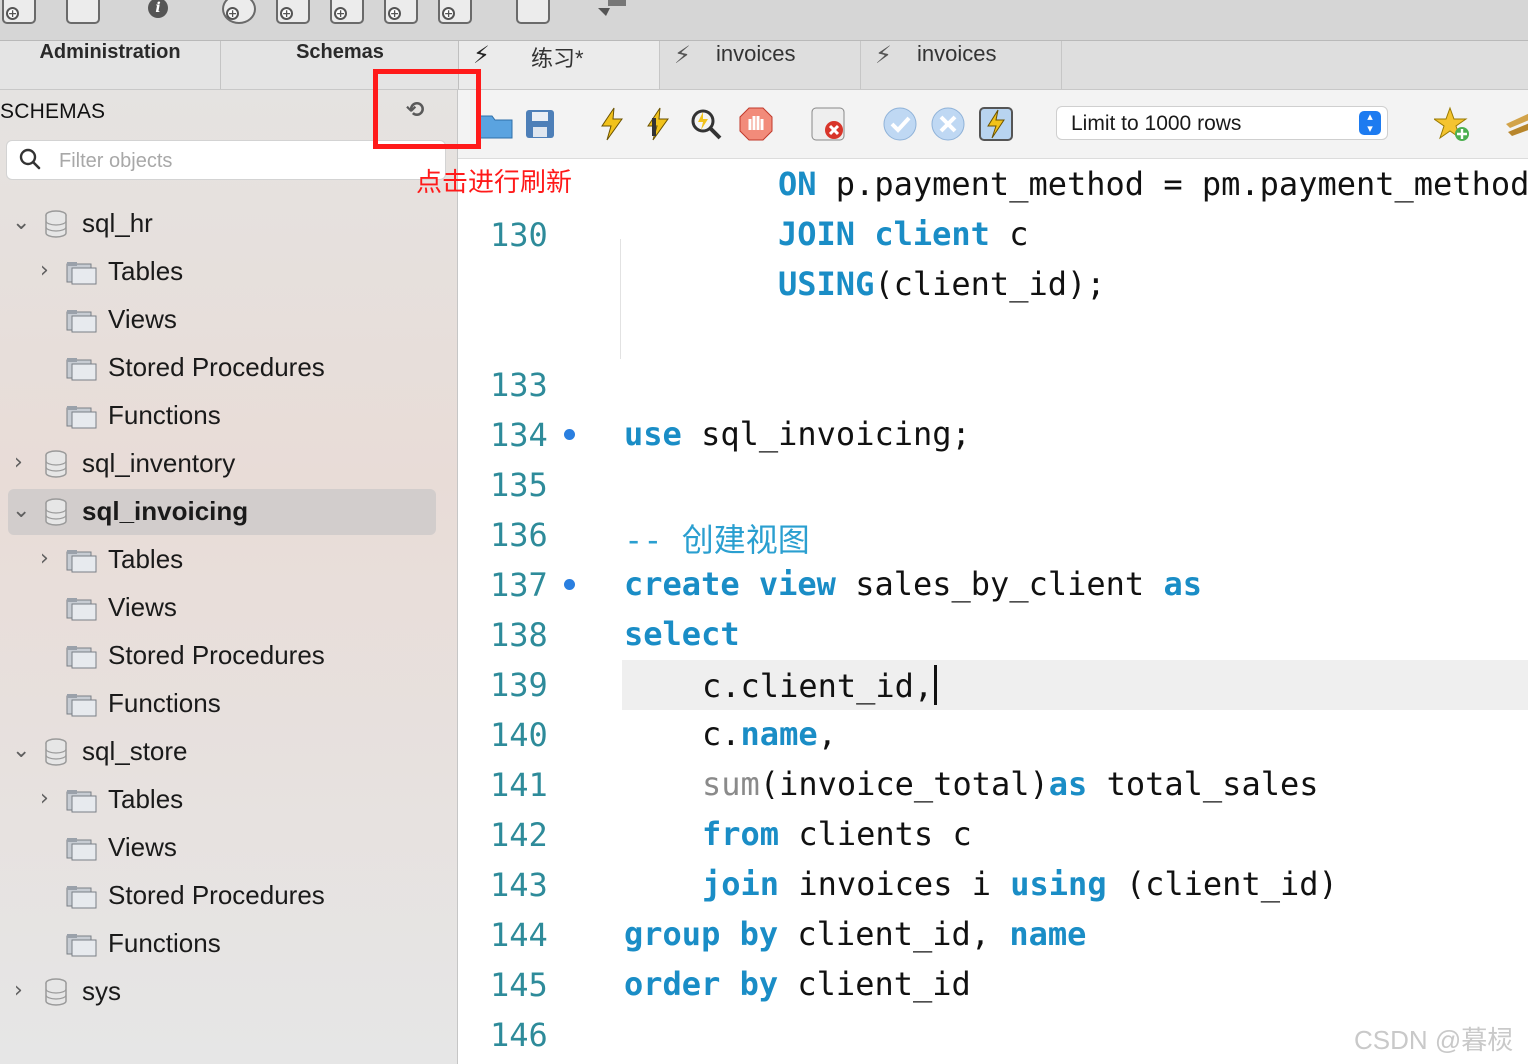  Describe the element at coordinates (900, 124) in the screenshot. I see `commit-icon` at that location.